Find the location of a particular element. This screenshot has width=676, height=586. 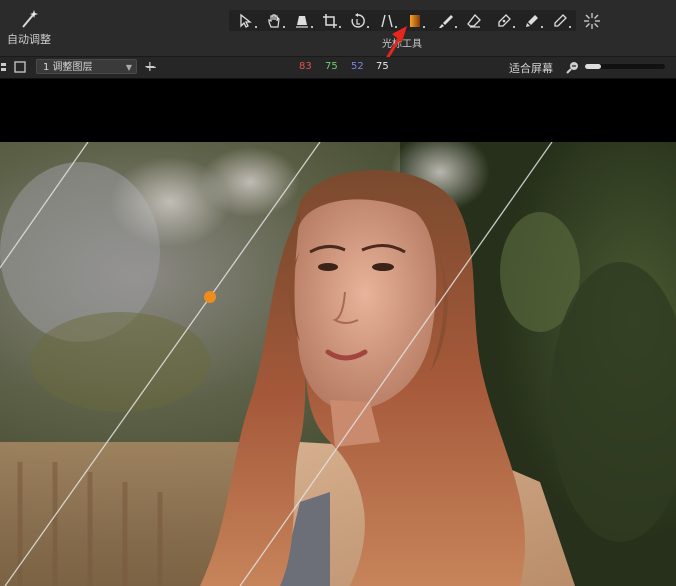

eyedropper-icon is located at coordinates (560, 20).